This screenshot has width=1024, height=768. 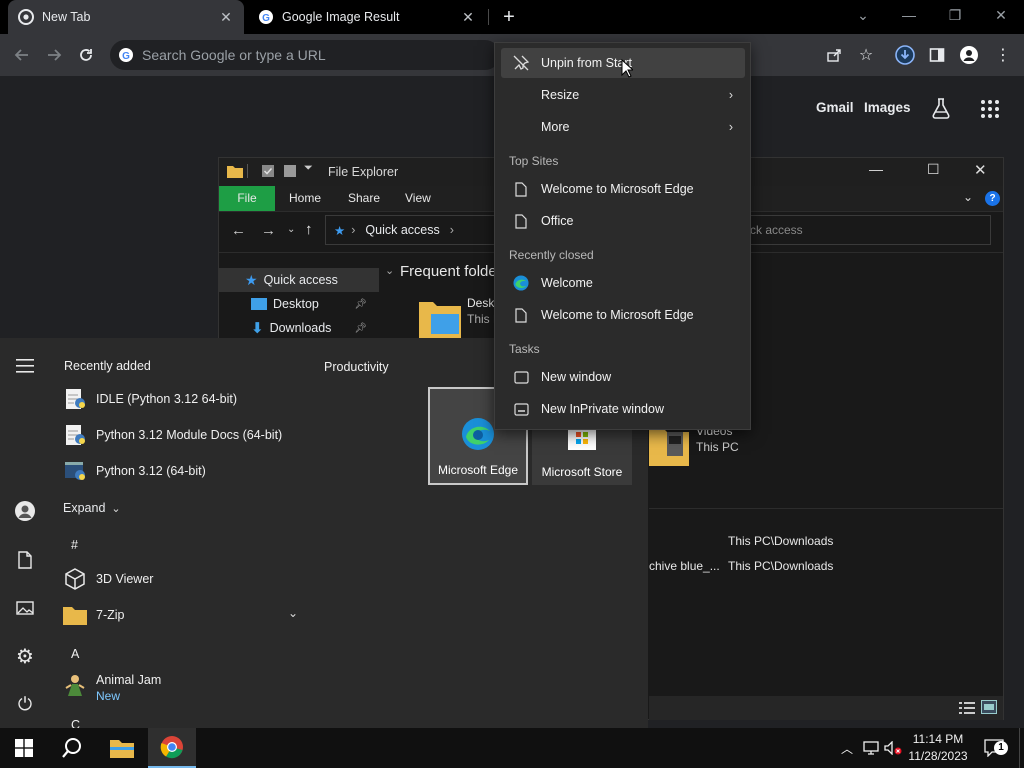 I want to click on qat-dropdown-icon: ⏷, so click(x=308, y=168).